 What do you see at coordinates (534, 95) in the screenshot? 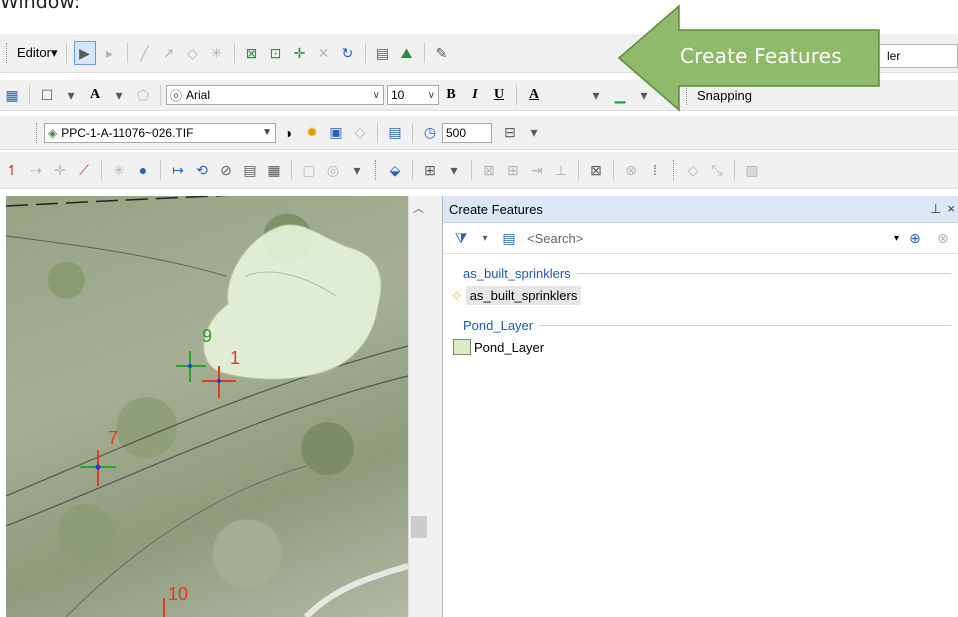
I see `font-color-button: A` at bounding box center [534, 95].